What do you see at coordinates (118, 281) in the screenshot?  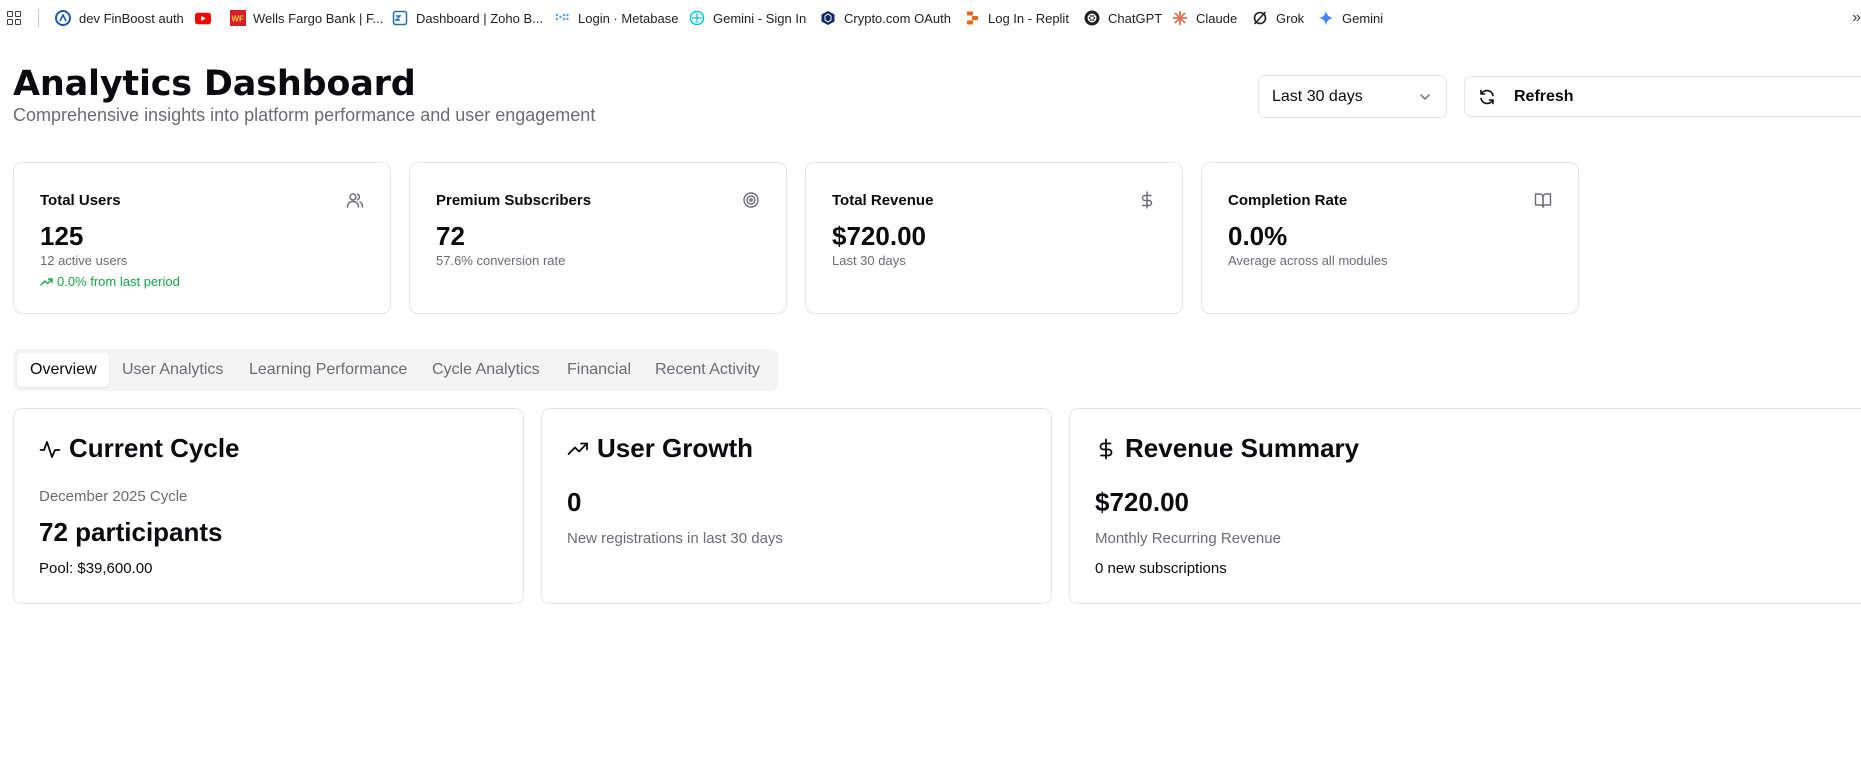 I see `stat-trend-label: 0.0% from last period` at bounding box center [118, 281].